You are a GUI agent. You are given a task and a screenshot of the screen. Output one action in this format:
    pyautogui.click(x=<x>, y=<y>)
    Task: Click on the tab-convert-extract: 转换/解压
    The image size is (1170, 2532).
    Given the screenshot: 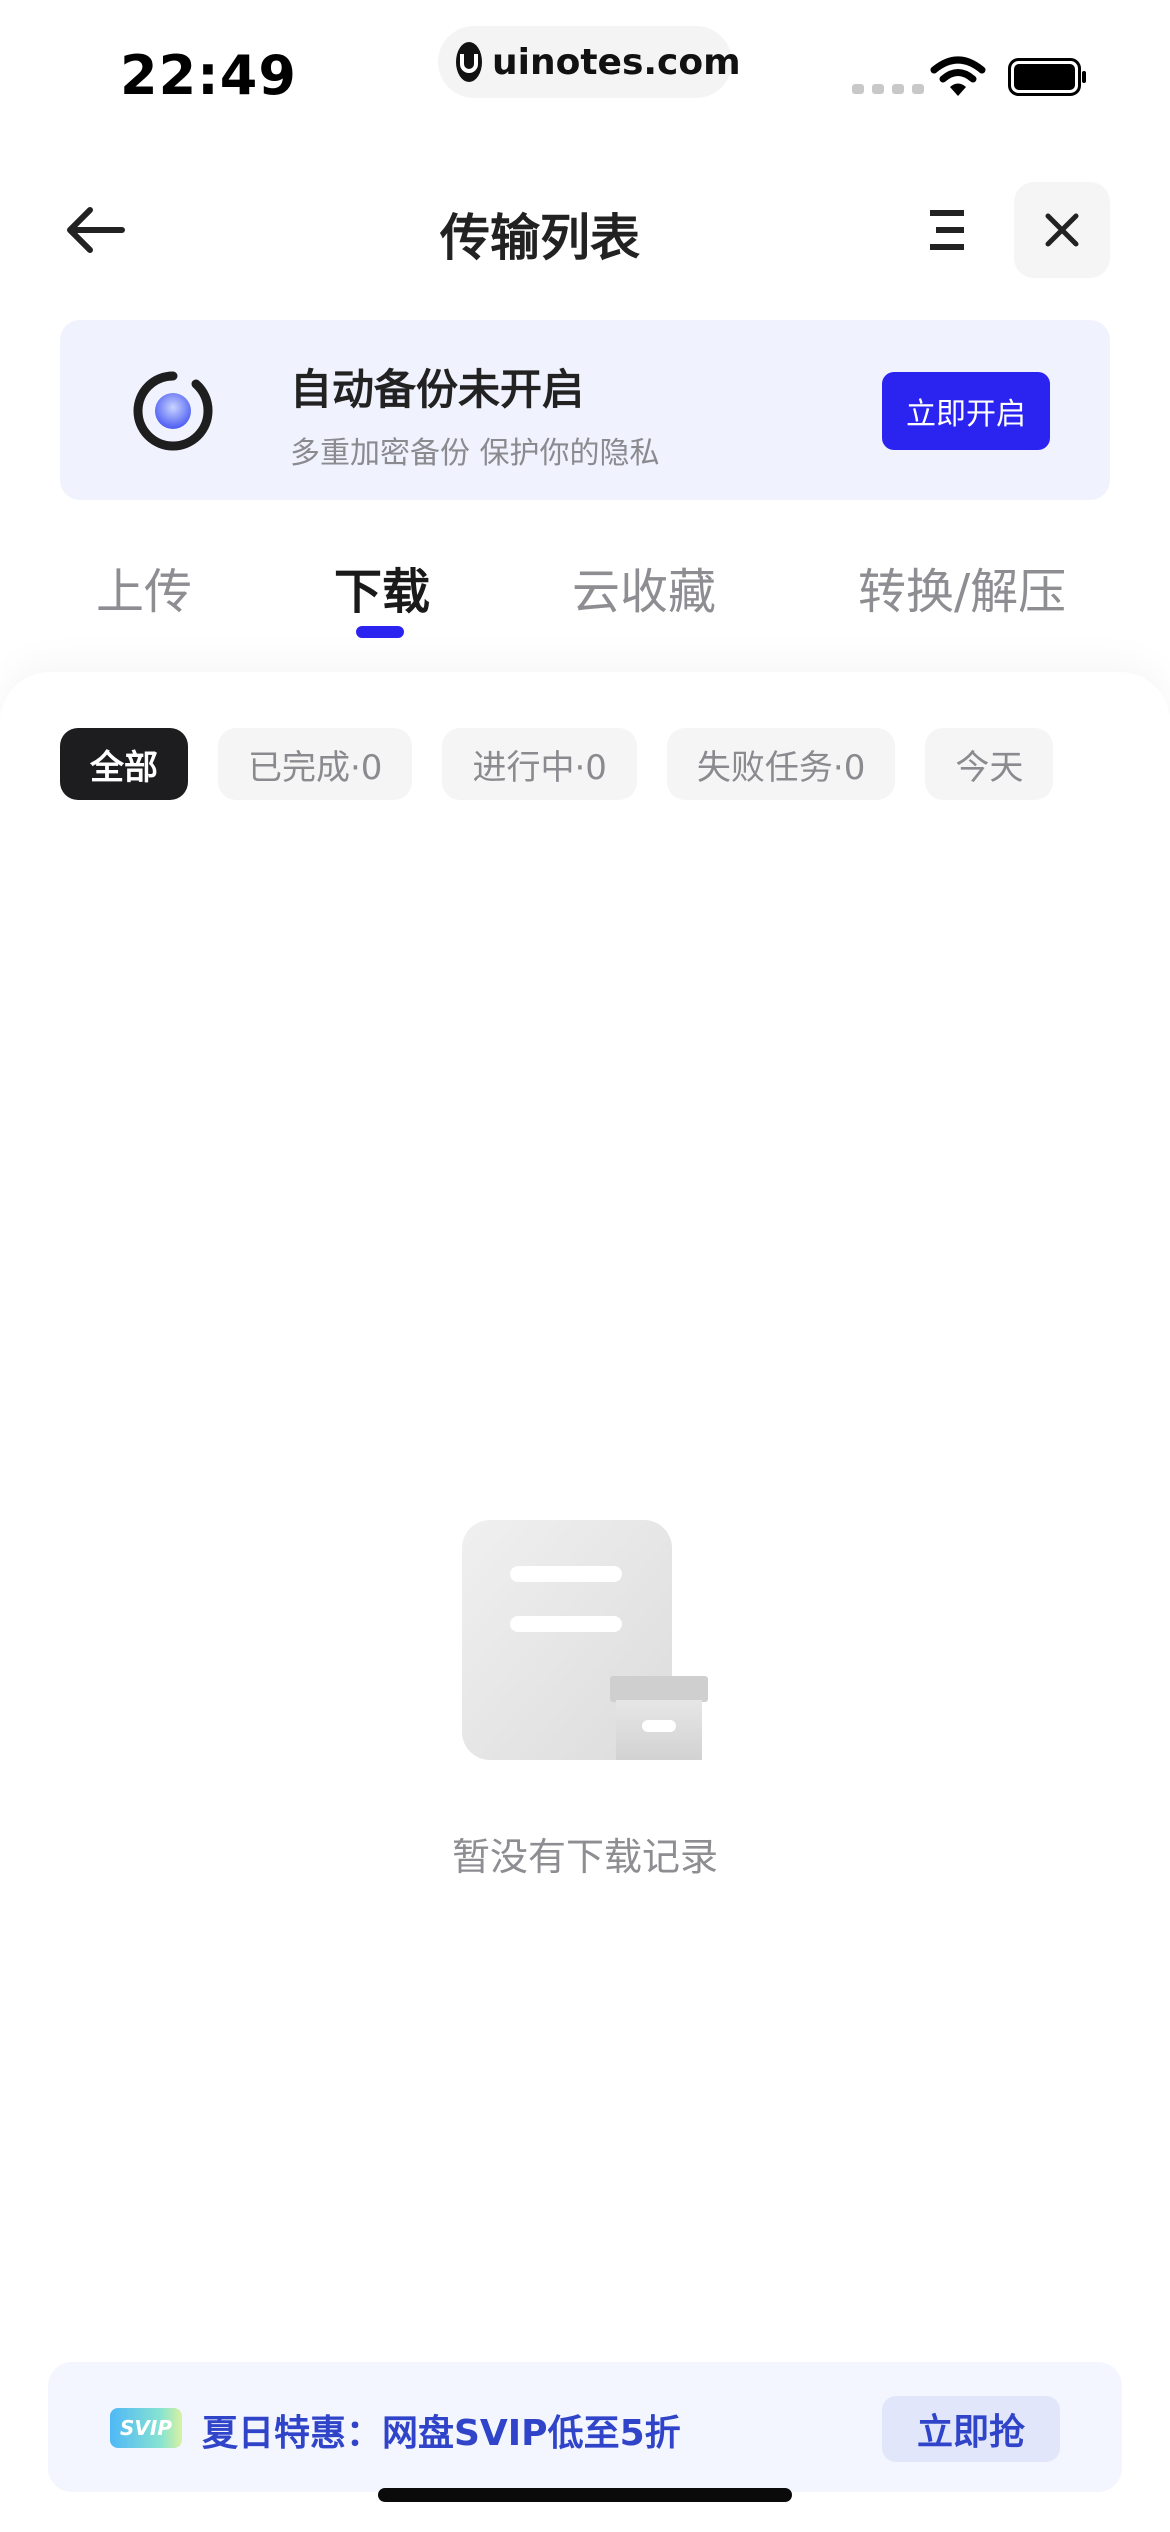 What is the action you would take?
    pyautogui.click(x=962, y=587)
    